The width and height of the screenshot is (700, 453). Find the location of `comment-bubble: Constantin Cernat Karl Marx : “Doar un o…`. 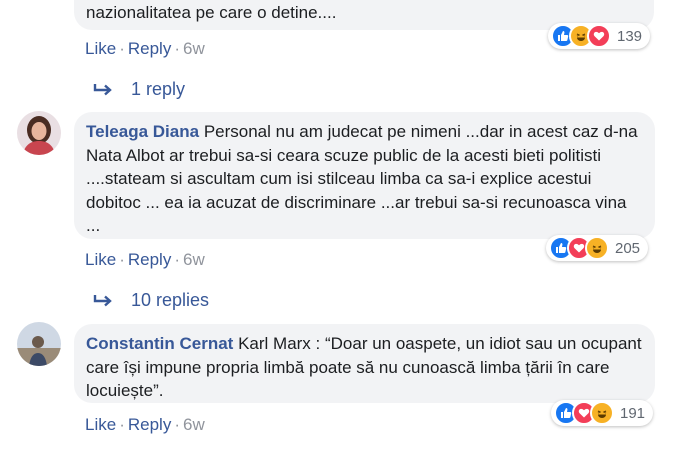

comment-bubble: Constantin Cernat Karl Marx : “Doar un o… is located at coordinates (364, 363).